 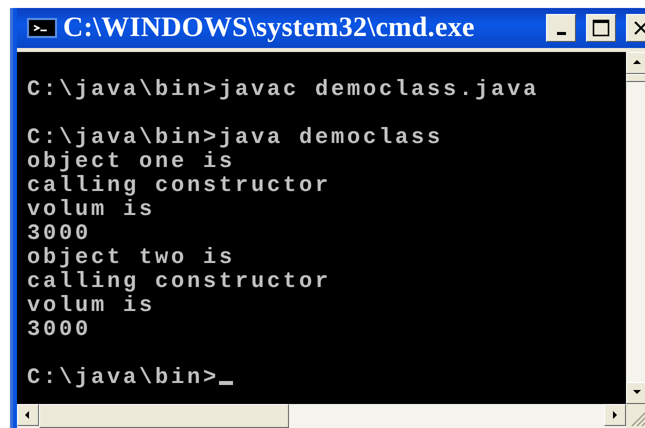 What do you see at coordinates (269, 28) in the screenshot?
I see `window-title: C:\WINDOWS\system32\cmd.exe` at bounding box center [269, 28].